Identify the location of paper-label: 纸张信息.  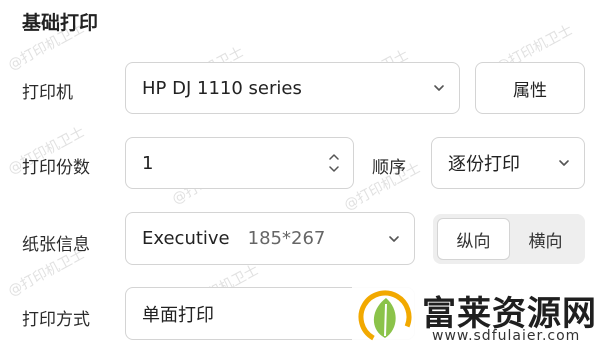
(56, 245).